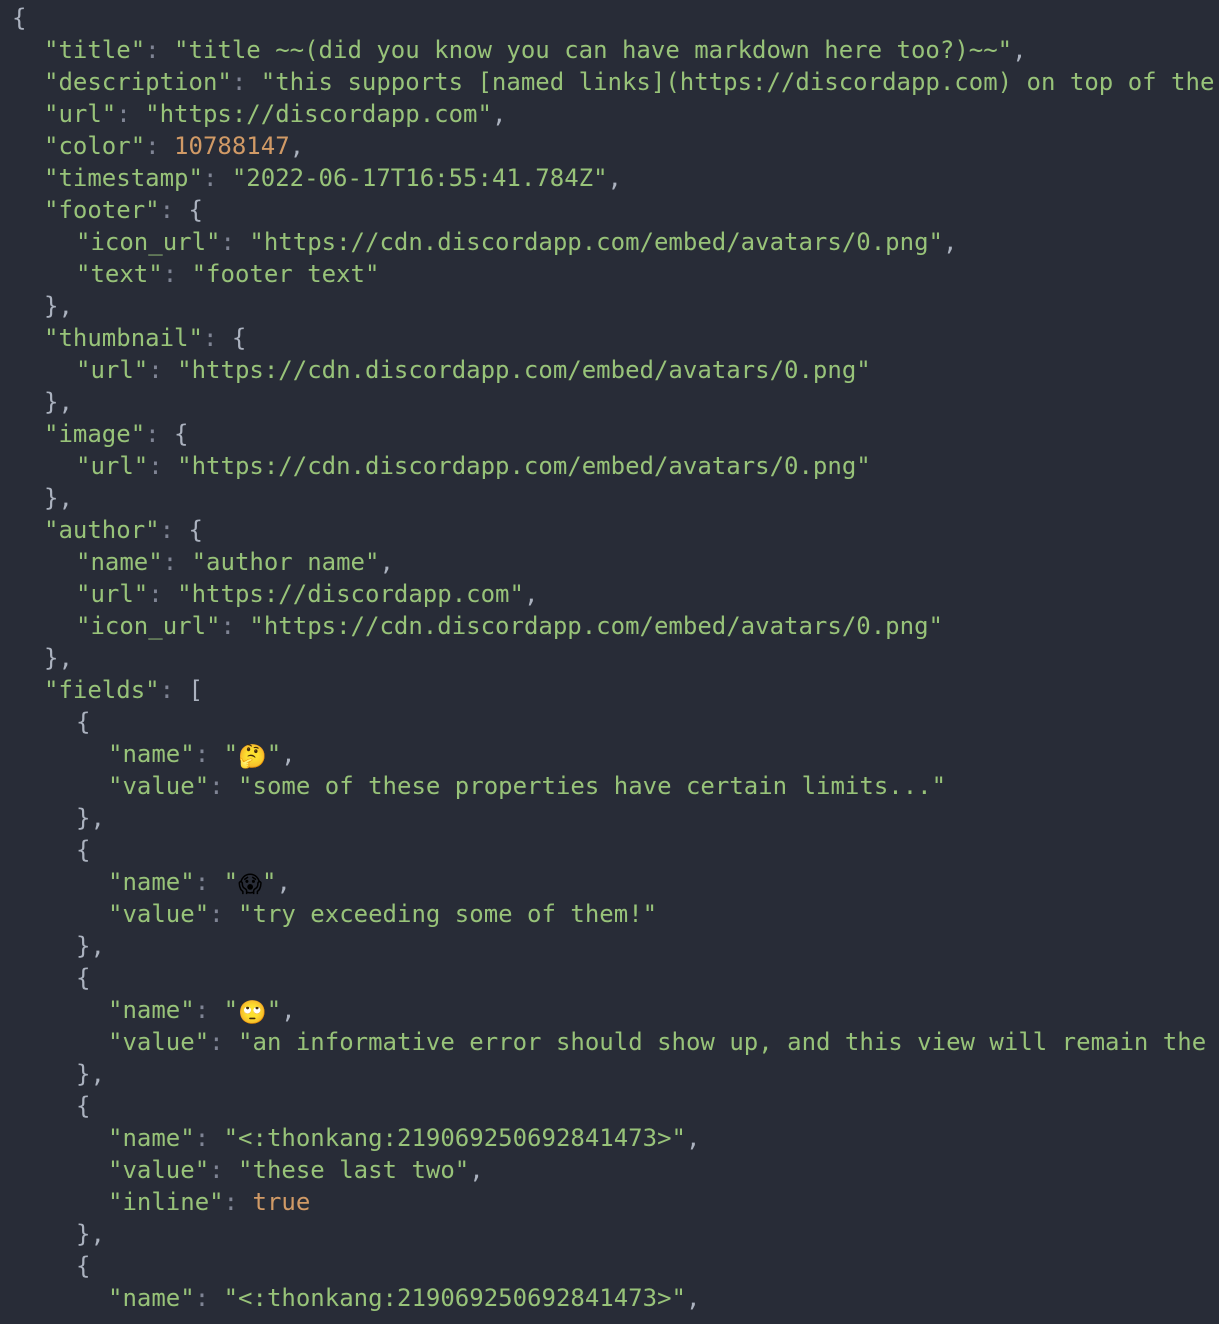 The width and height of the screenshot is (1219, 1324). What do you see at coordinates (95, 146) in the screenshot?
I see `code-token-k: "color"` at bounding box center [95, 146].